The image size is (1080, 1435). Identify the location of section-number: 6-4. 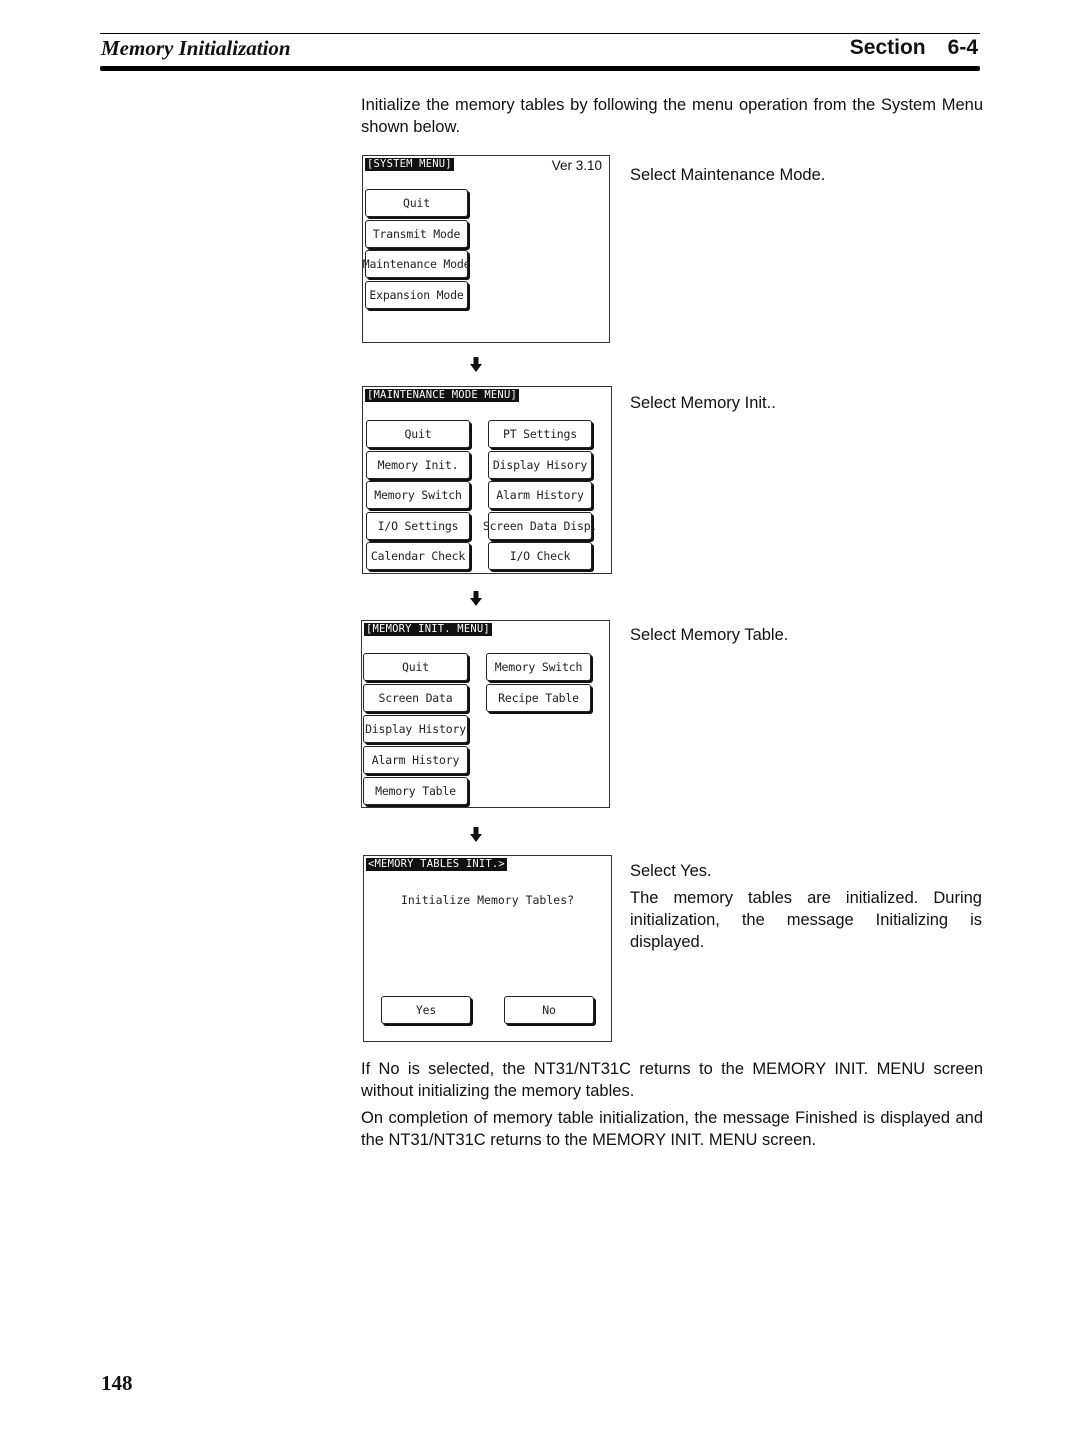
(962, 47).